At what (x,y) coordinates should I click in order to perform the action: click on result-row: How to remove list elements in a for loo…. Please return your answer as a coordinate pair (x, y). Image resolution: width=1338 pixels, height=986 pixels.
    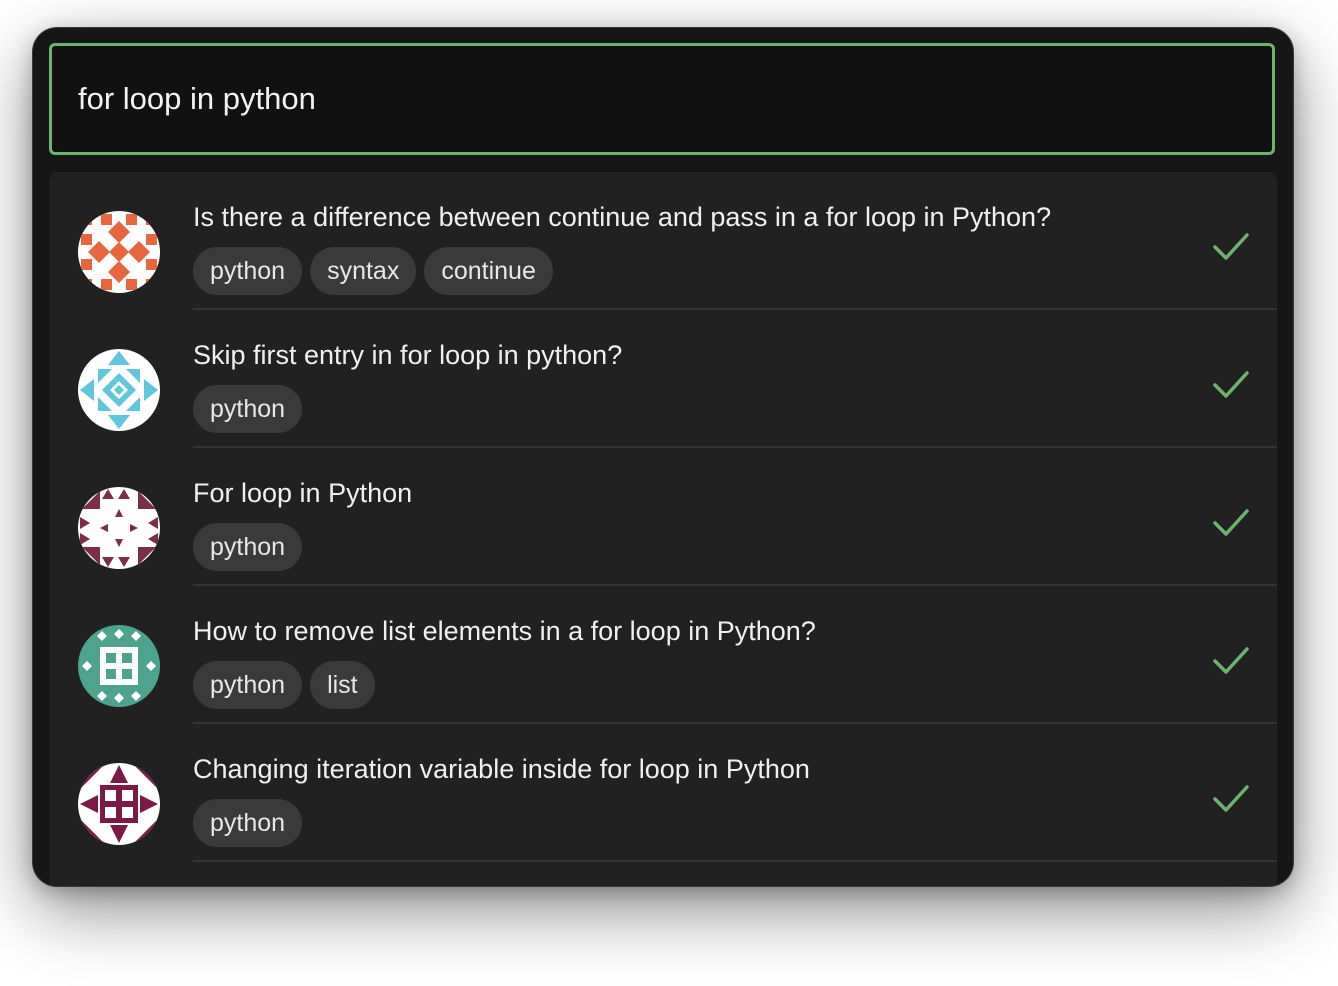
    Looking at the image, I should click on (663, 655).